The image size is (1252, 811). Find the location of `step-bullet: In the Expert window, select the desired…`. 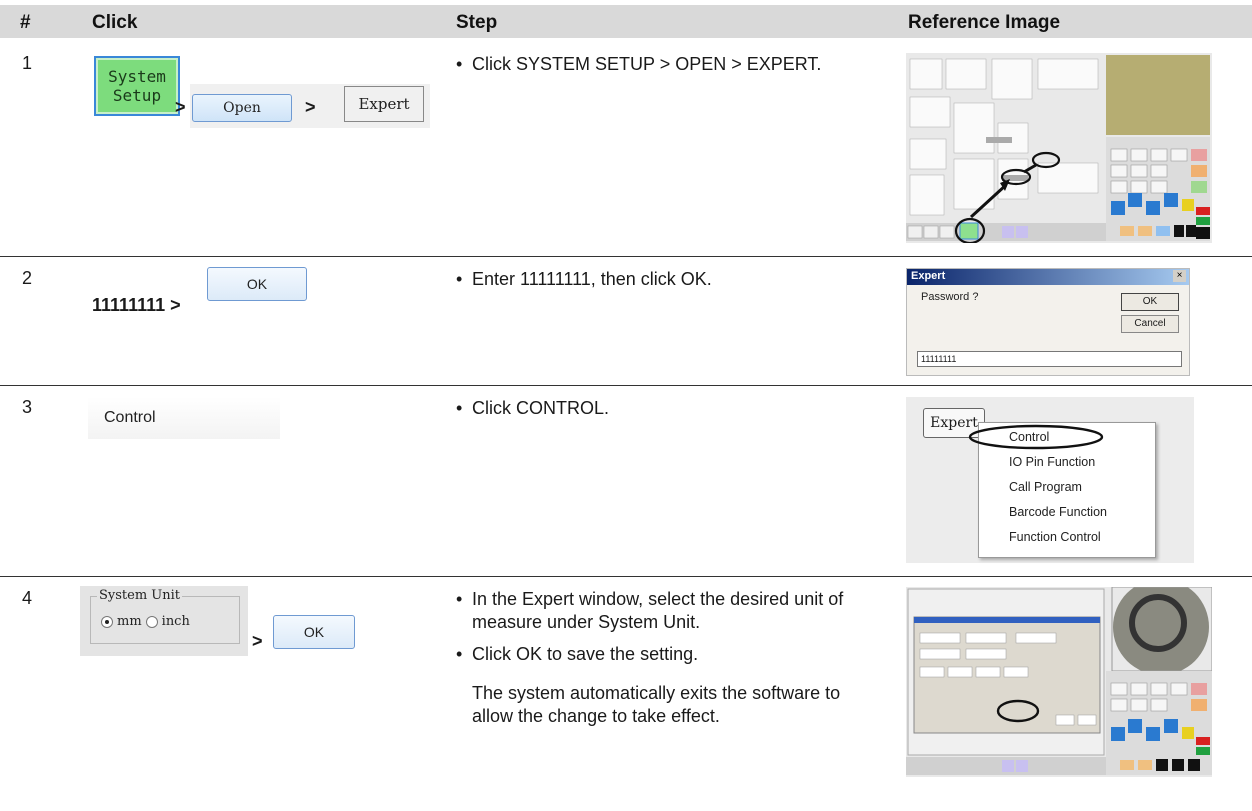

step-bullet: In the Expert window, select the desired… is located at coordinates (671, 611).